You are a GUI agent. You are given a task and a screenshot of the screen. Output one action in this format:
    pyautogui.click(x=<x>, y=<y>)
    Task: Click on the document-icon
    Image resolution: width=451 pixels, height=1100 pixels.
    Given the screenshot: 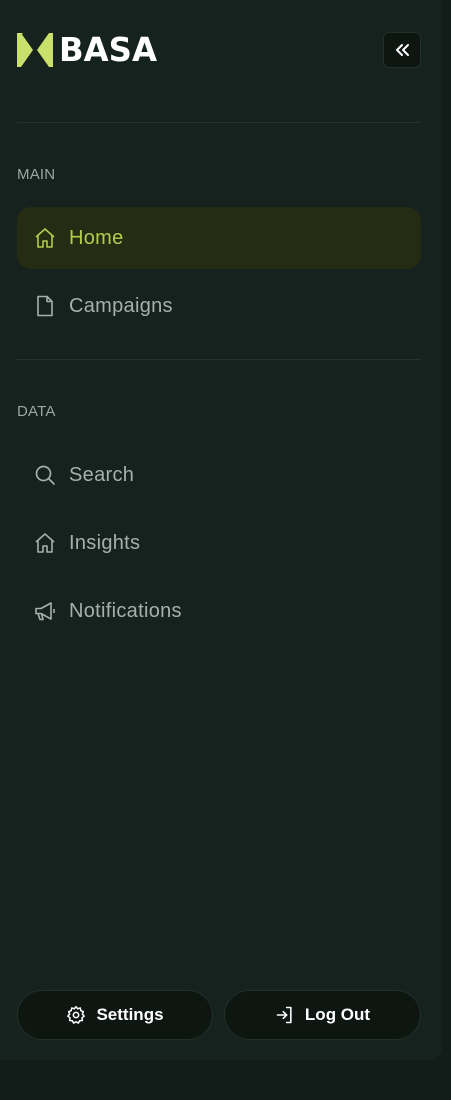 What is the action you would take?
    pyautogui.click(x=45, y=306)
    